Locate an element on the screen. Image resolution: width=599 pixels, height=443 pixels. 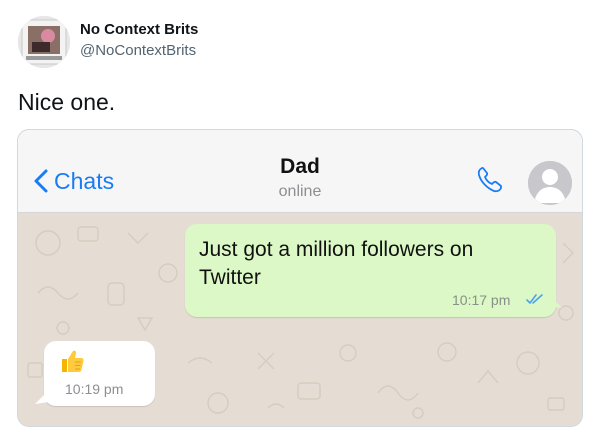
message-timestamp: 10:17 pm is located at coordinates (481, 300).